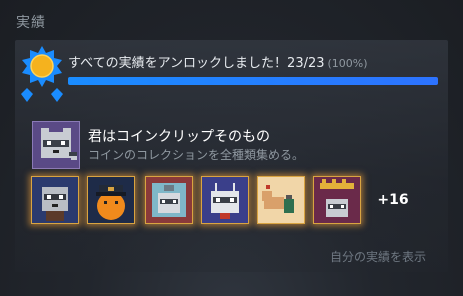 This screenshot has width=463, height=296. Describe the element at coordinates (281, 200) in the screenshot. I see `arm-potion-icon` at that location.